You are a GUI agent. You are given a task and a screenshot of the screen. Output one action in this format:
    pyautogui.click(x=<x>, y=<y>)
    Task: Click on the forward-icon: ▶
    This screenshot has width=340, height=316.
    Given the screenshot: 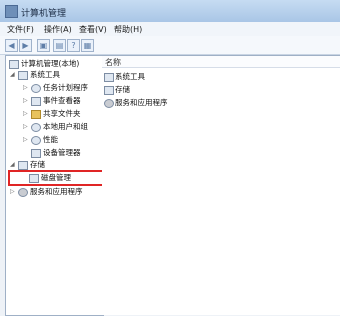 What is the action you would take?
    pyautogui.click(x=25, y=45)
    